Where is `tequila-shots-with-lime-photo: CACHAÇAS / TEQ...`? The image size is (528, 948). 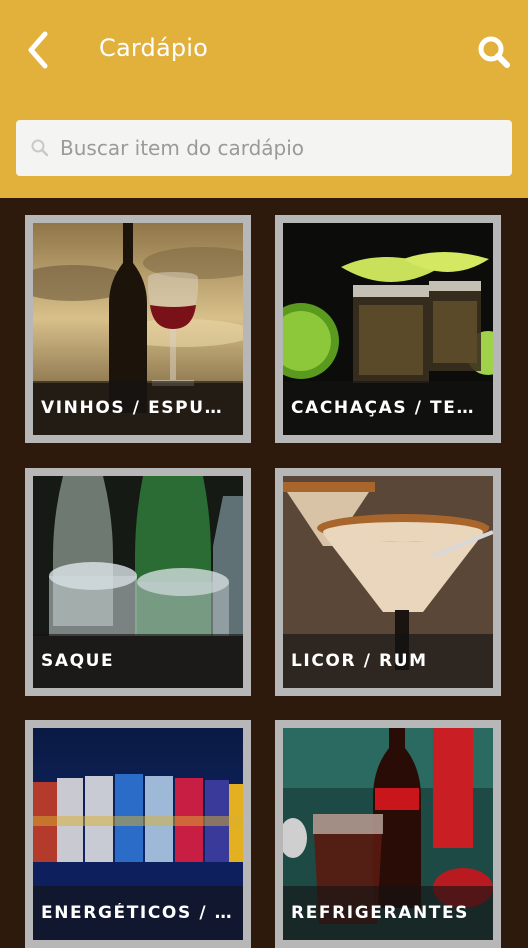 tequila-shots-with-lime-photo: CACHAÇAS / TEQ... is located at coordinates (388, 329).